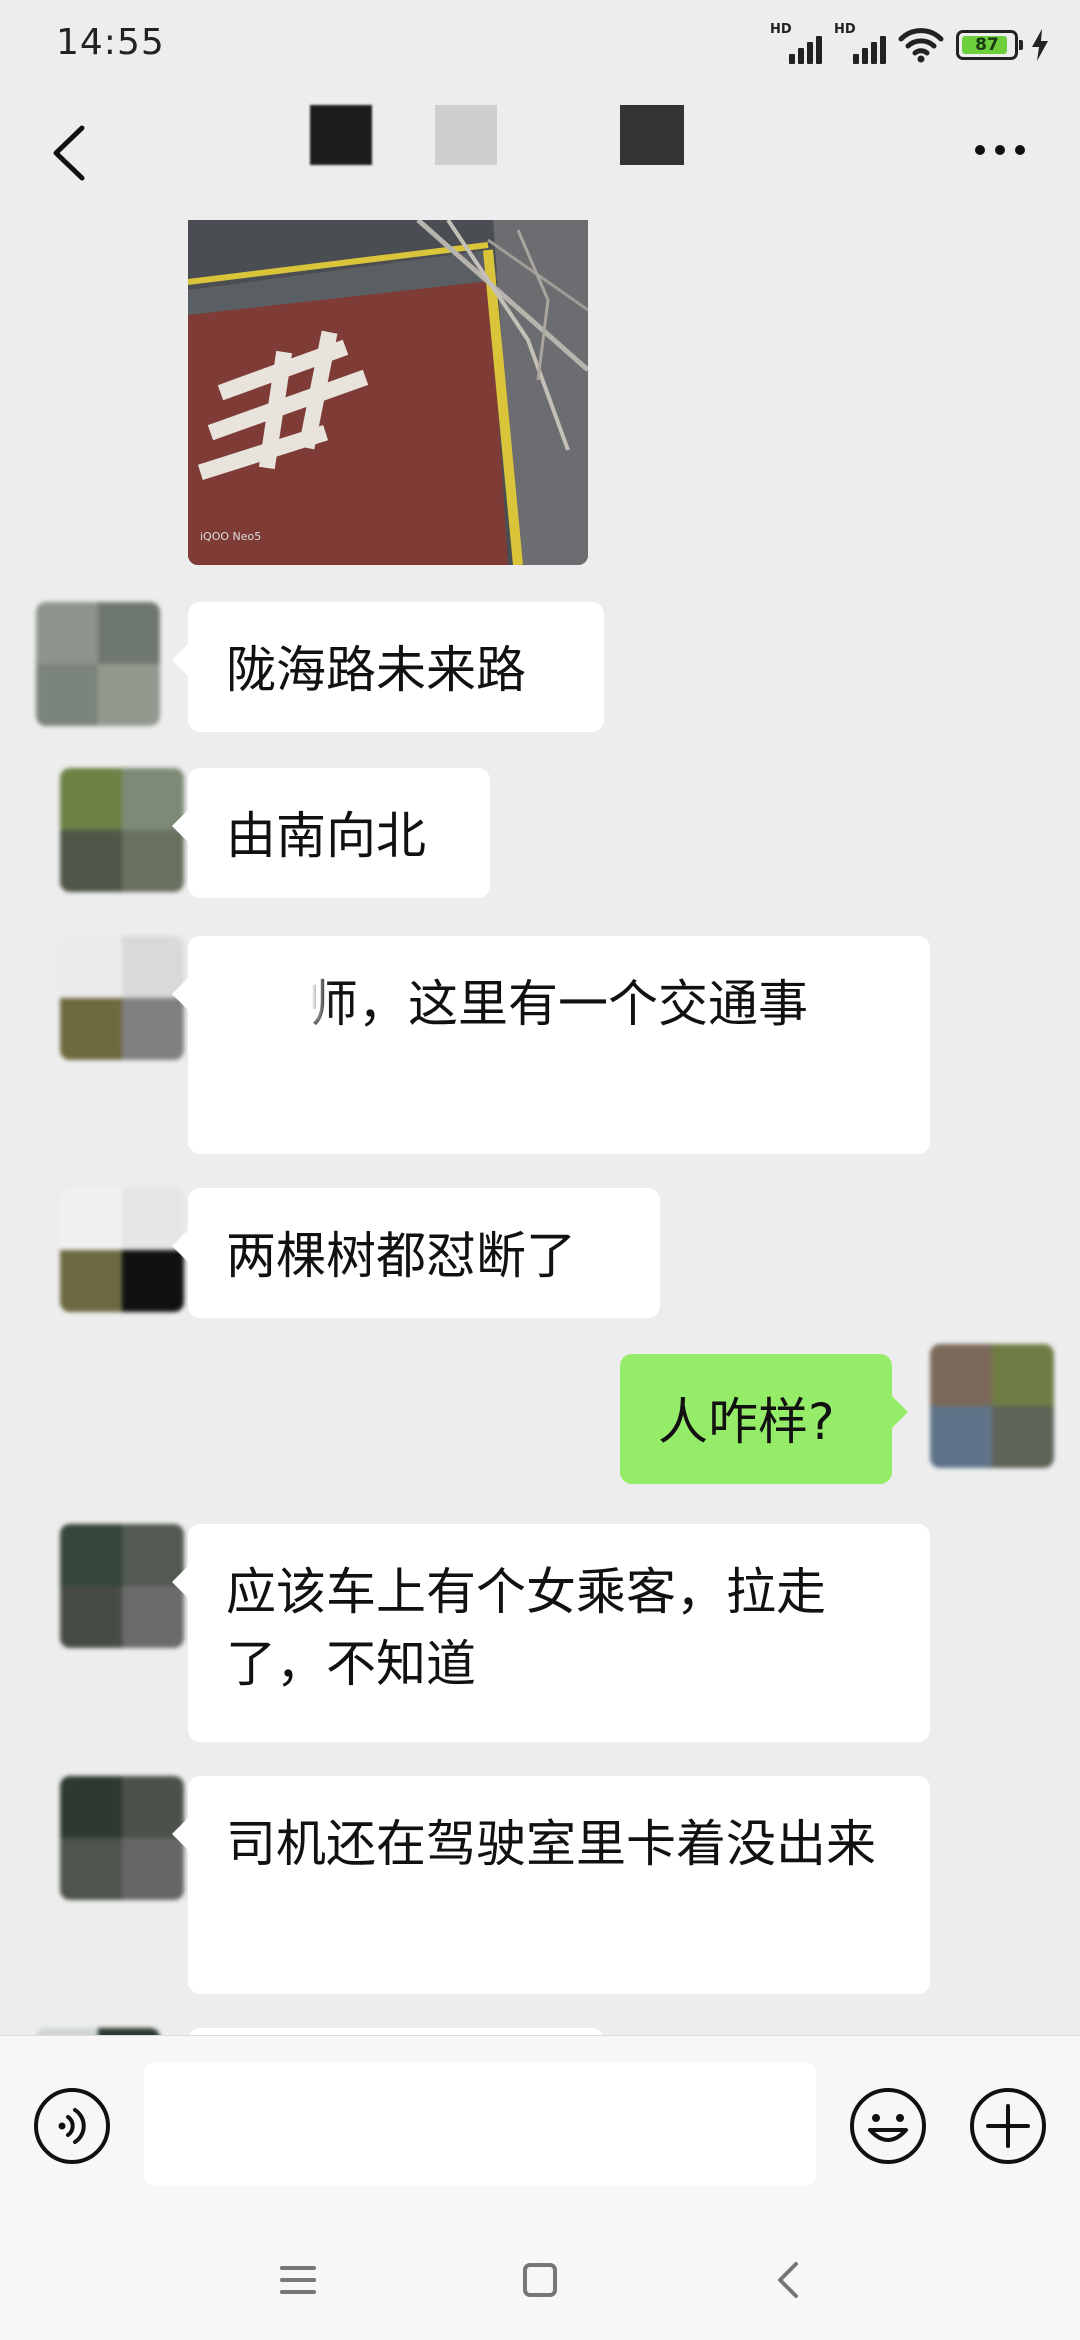  Describe the element at coordinates (326, 836) in the screenshot. I see `message-text: 由南向北` at that location.